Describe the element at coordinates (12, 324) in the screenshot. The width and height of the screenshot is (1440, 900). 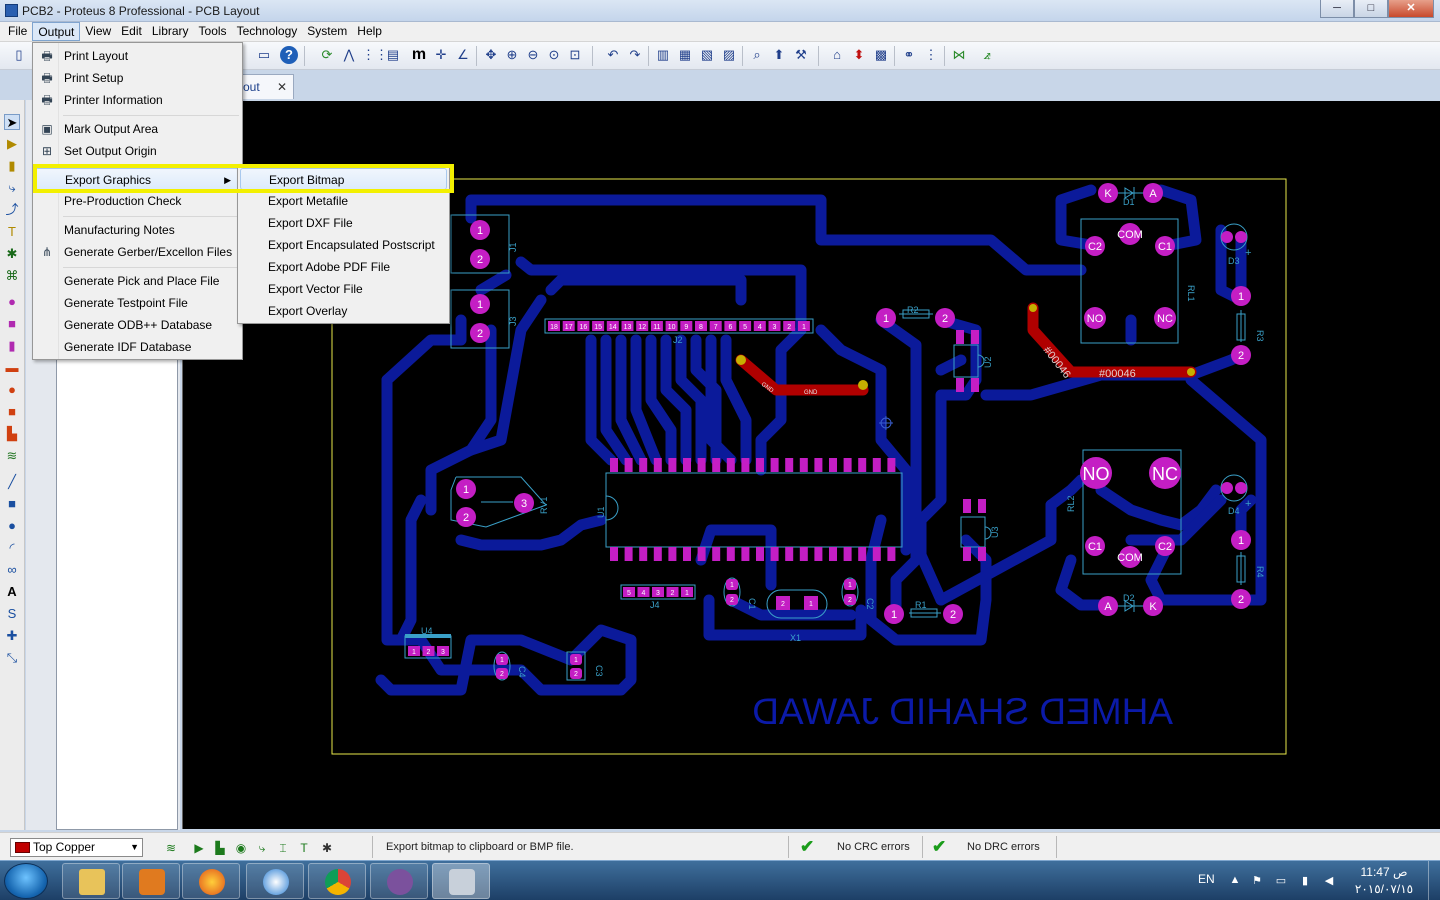
I see `square-pad-icon: ■` at that location.